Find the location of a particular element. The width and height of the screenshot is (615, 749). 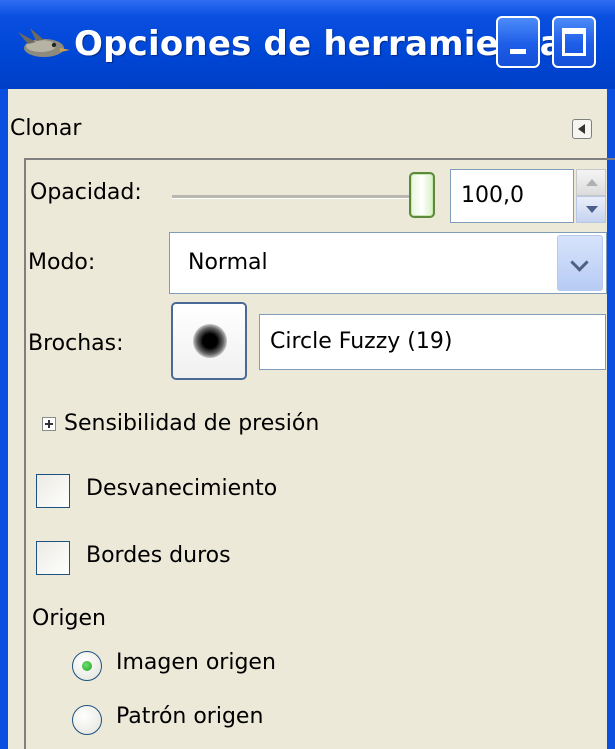

chevron-down-icon is located at coordinates (579, 262).